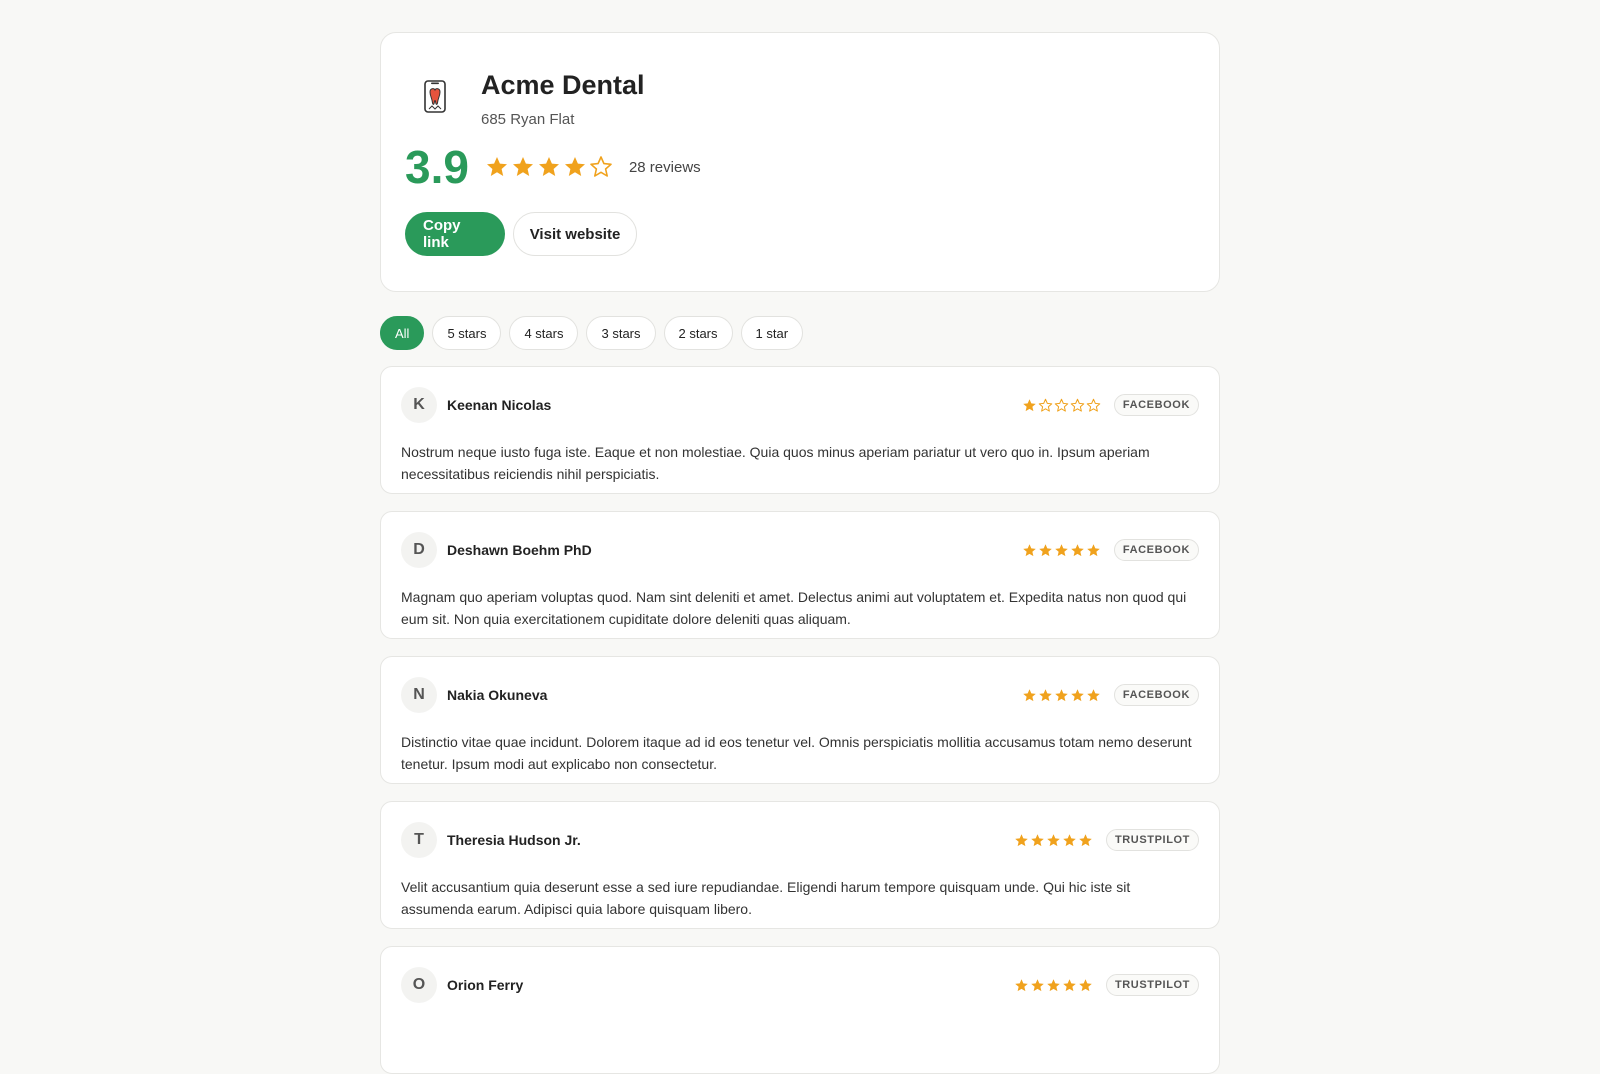 The height and width of the screenshot is (1074, 1600). I want to click on reviewer-name: Keenan Nicolas, so click(499, 405).